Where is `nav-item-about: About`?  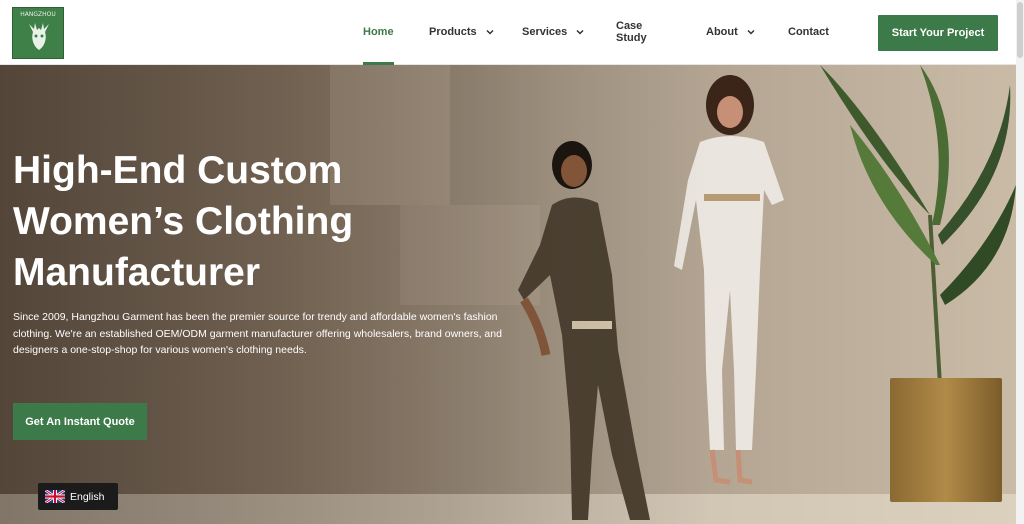
nav-item-about: About is located at coordinates (731, 32).